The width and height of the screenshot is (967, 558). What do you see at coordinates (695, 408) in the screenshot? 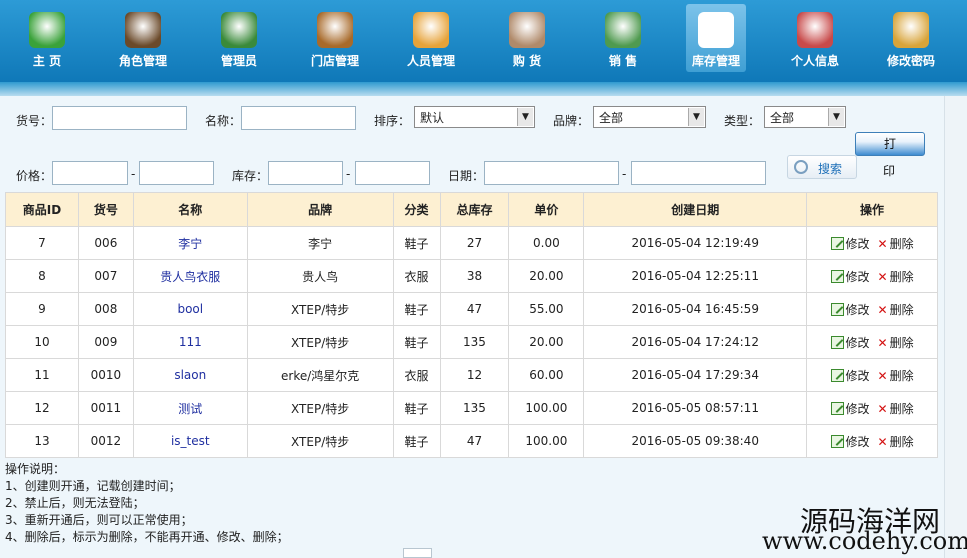
I see `cell-created: 2016-05-05 08:57:11` at bounding box center [695, 408].